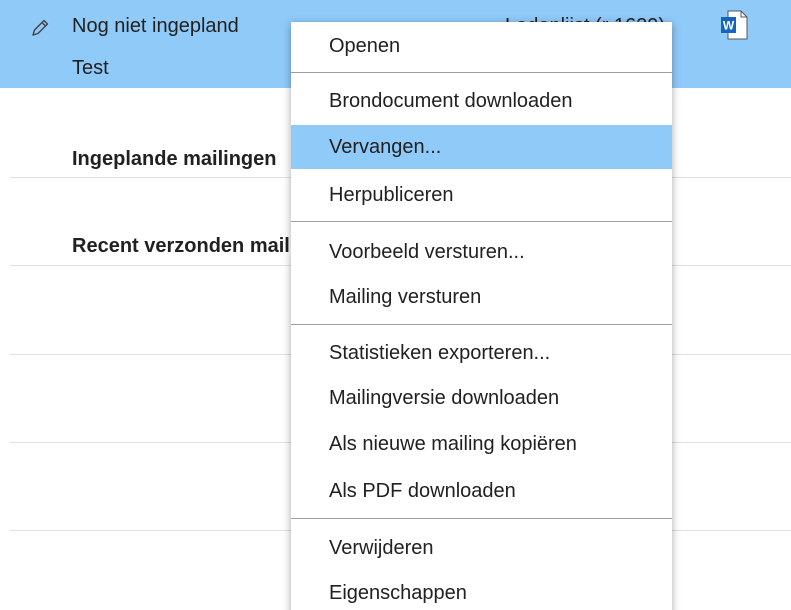  Describe the element at coordinates (481, 297) in the screenshot. I see `menu-item-send-mailing: Mailing versturen` at that location.